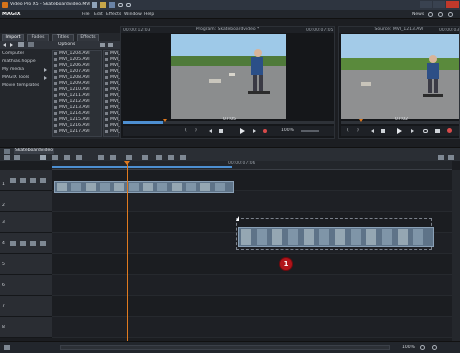 The image size is (460, 353). I want to click on grid-view-icon, so click(110, 45).